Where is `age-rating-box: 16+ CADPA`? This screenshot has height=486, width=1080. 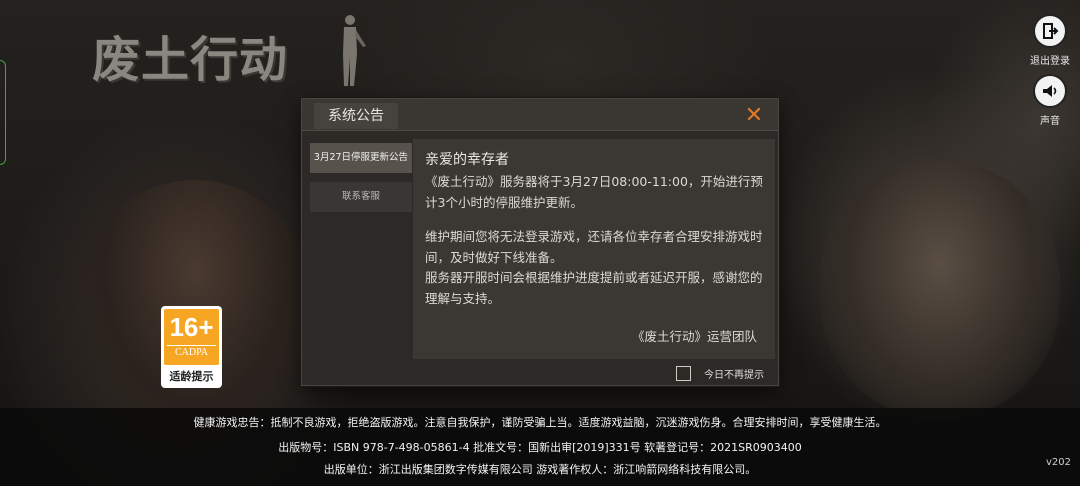 age-rating-box: 16+ CADPA is located at coordinates (191, 337).